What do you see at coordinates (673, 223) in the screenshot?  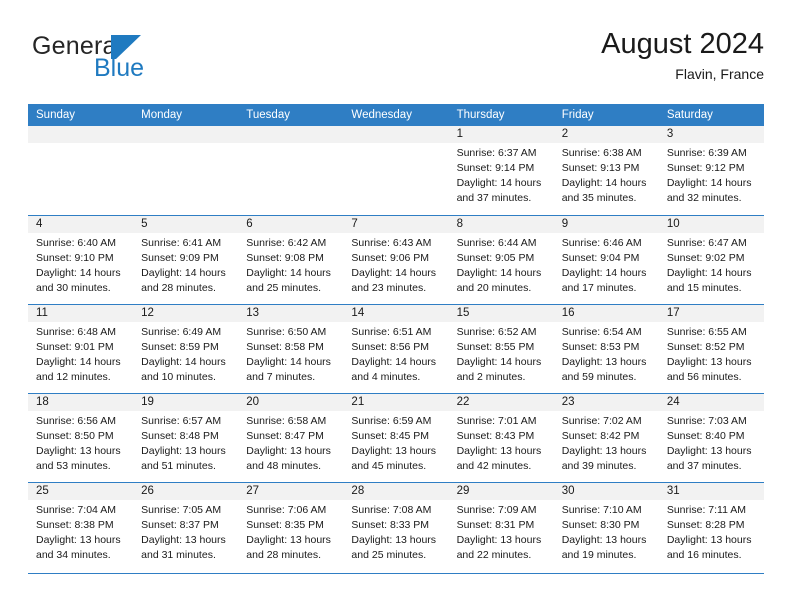 I see `day-number: 10` at bounding box center [673, 223].